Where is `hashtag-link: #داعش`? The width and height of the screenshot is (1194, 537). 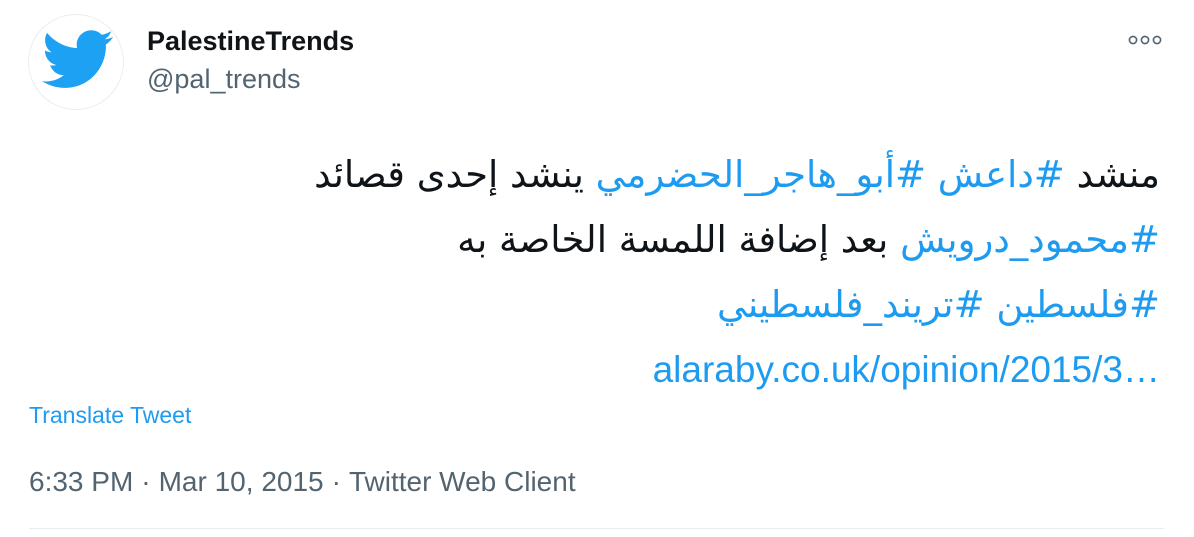
hashtag-link: #داعش is located at coordinates (1001, 174).